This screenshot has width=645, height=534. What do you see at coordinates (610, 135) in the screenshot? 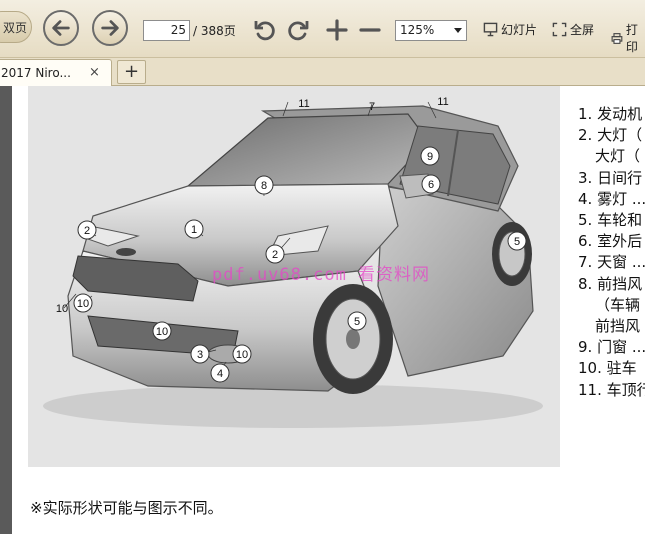
I see `legend-item: 2. 大灯（` at bounding box center [610, 135].